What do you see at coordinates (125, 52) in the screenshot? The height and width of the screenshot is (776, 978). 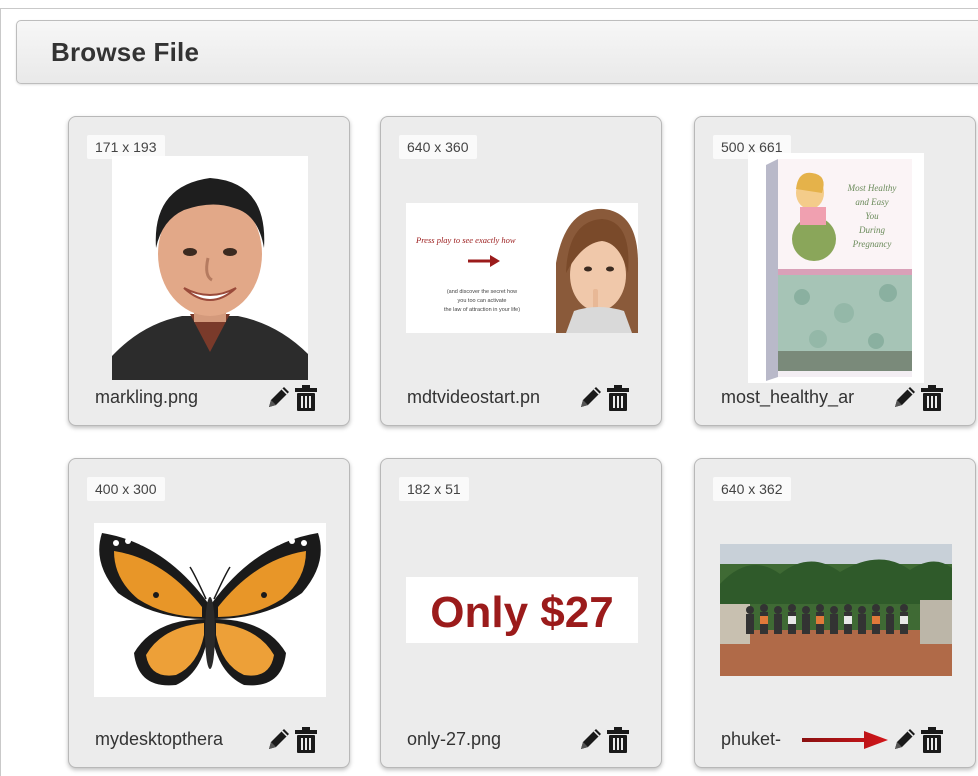 I see `page-title: Browse File` at bounding box center [125, 52].